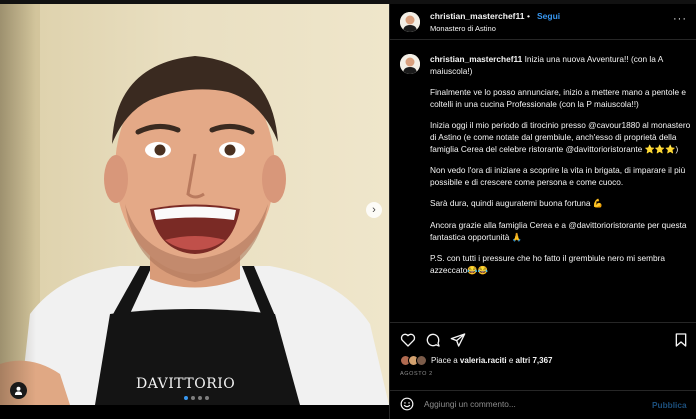 The height and width of the screenshot is (419, 696). What do you see at coordinates (511, 360) in the screenshot?
I see `likes-middle: e` at bounding box center [511, 360].